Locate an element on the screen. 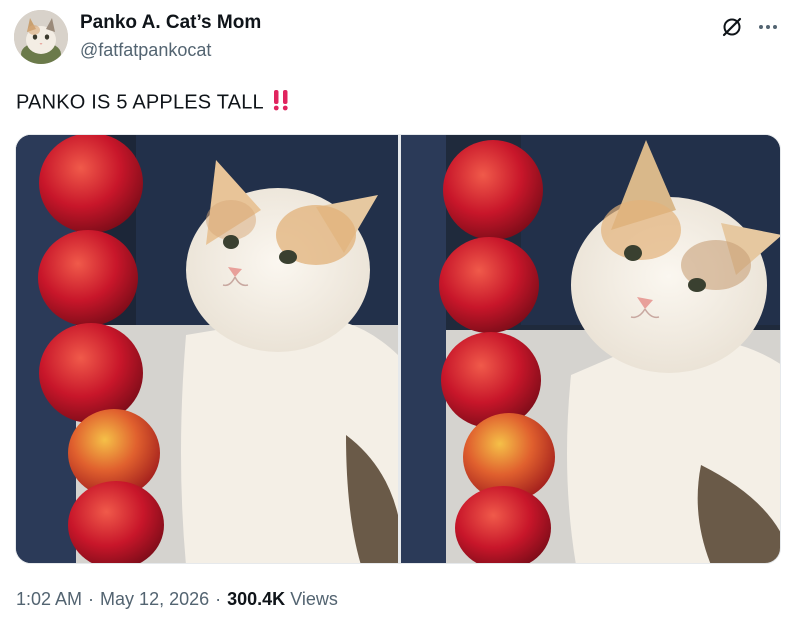  views-label: Views is located at coordinates (314, 599).